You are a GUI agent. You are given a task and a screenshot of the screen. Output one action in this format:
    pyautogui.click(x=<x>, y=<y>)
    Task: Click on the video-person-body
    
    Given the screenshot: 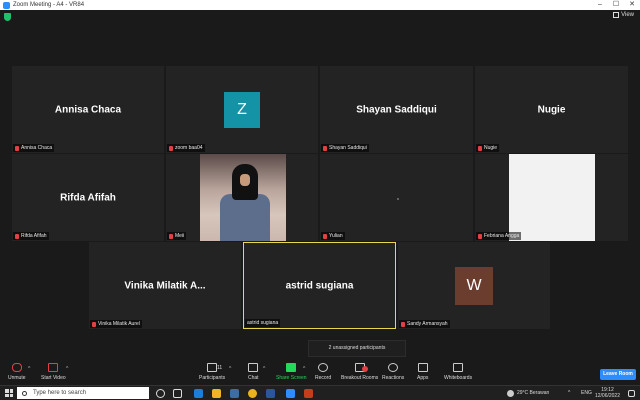 What is the action you would take?
    pyautogui.click(x=245, y=217)
    